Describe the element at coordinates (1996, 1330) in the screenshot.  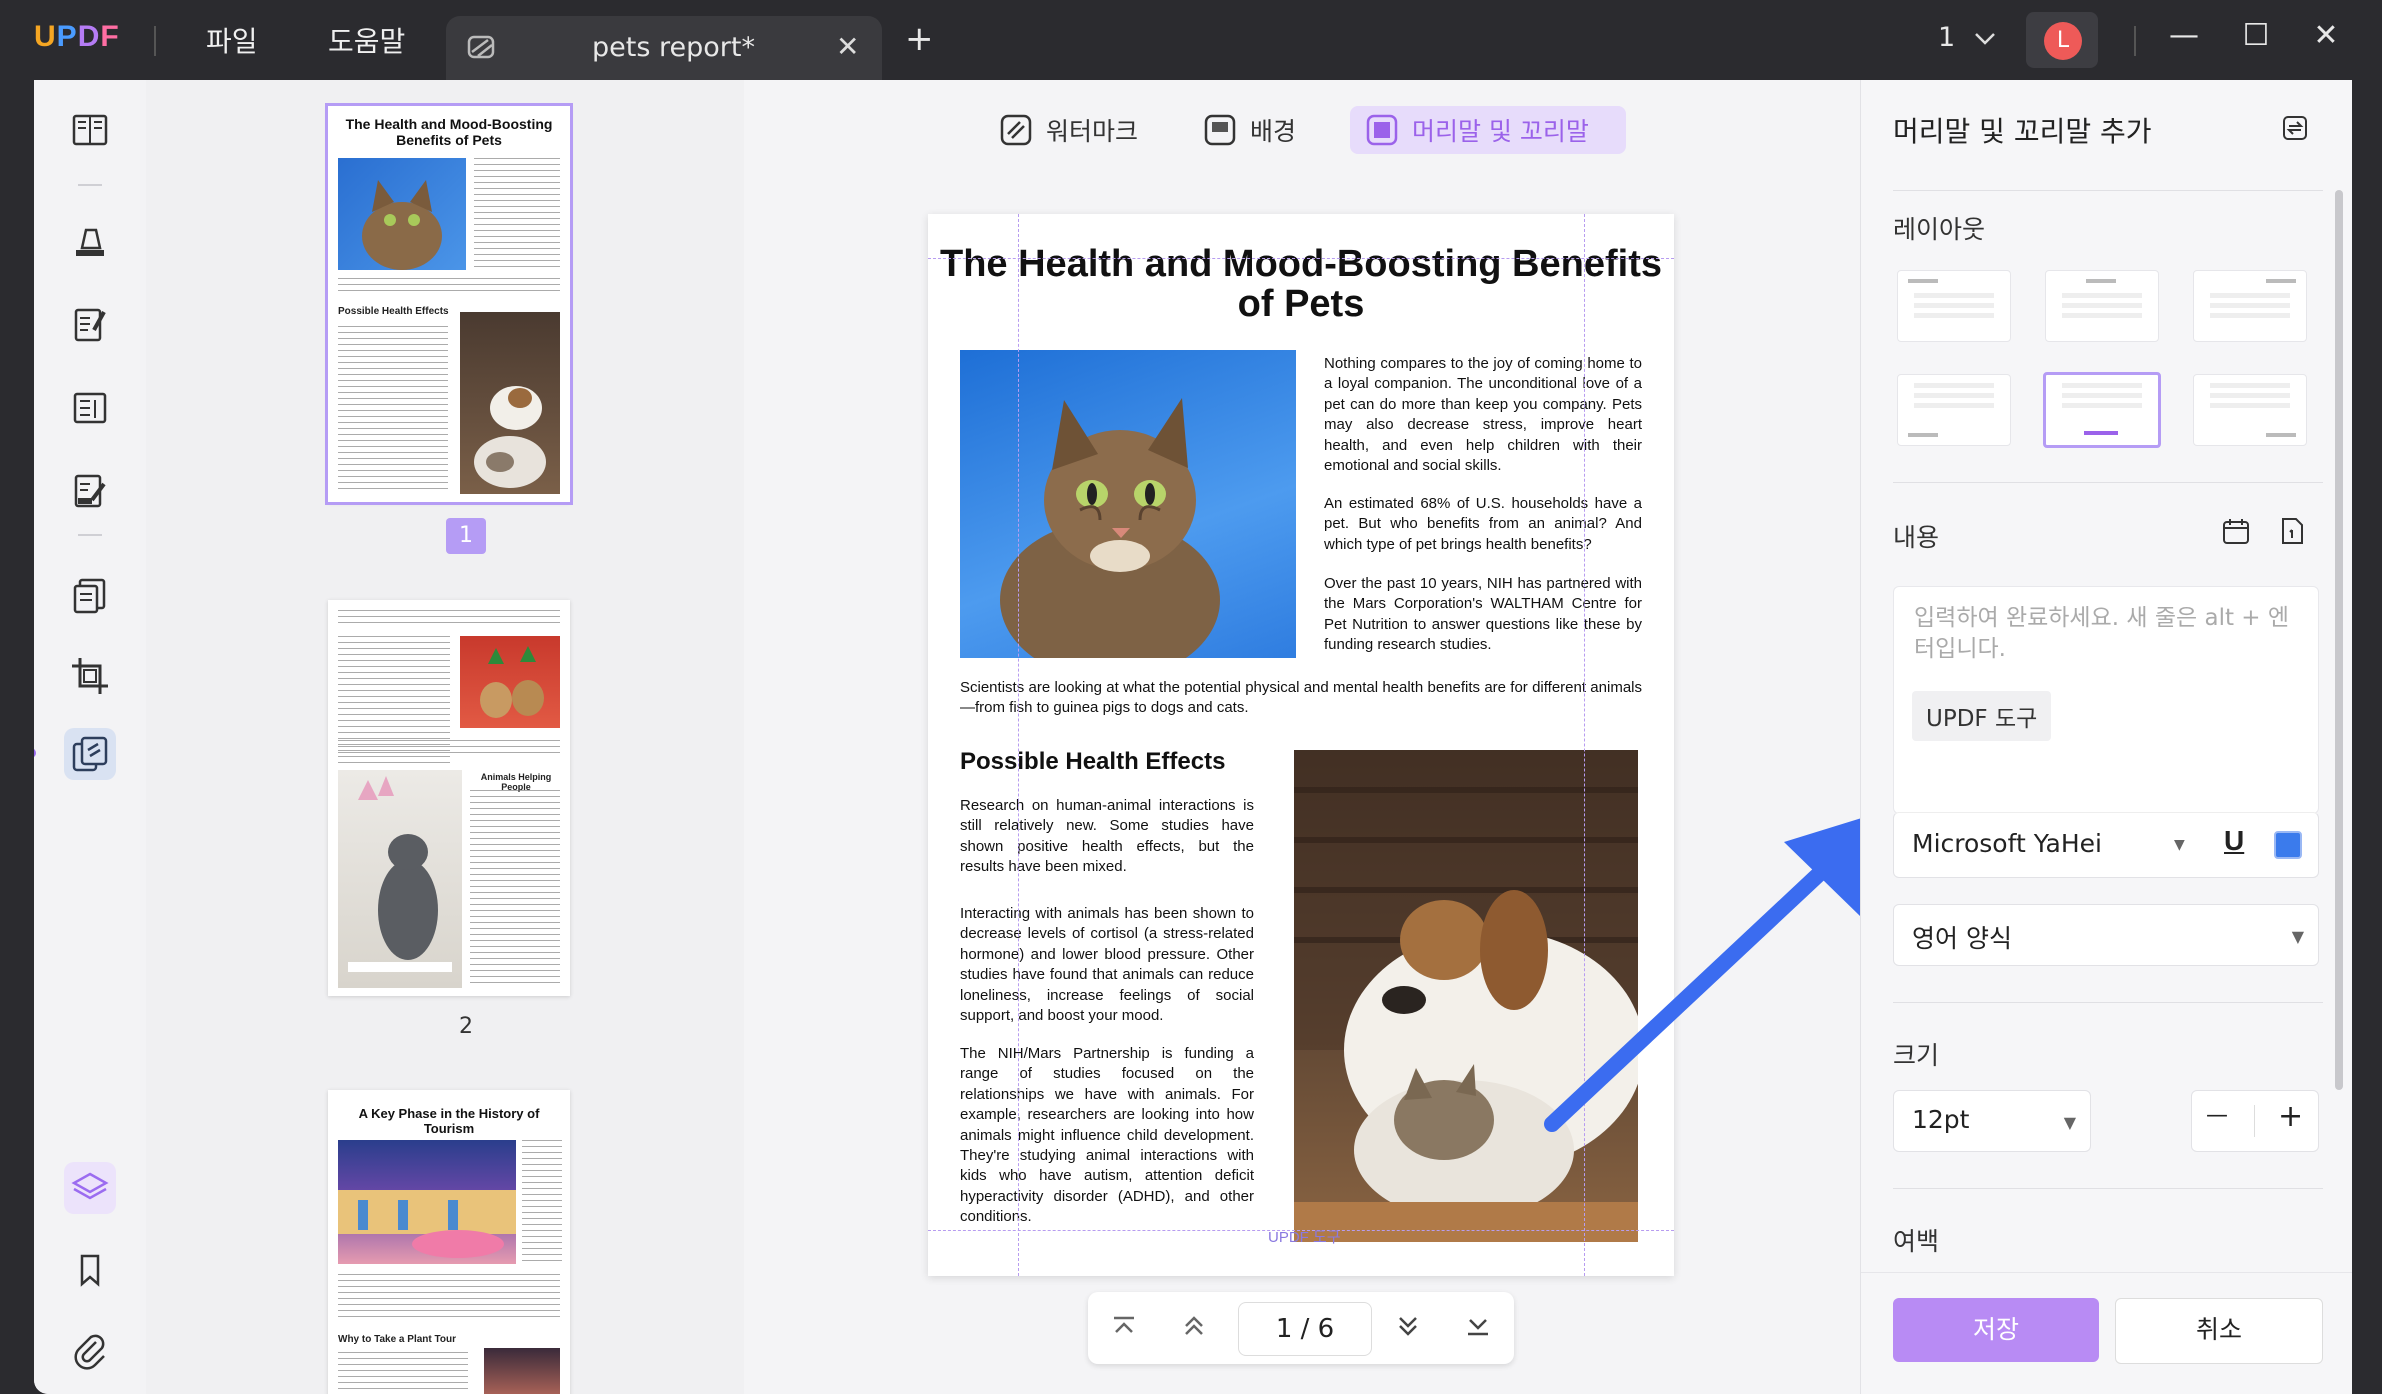
I see `save-button: 저장` at that location.